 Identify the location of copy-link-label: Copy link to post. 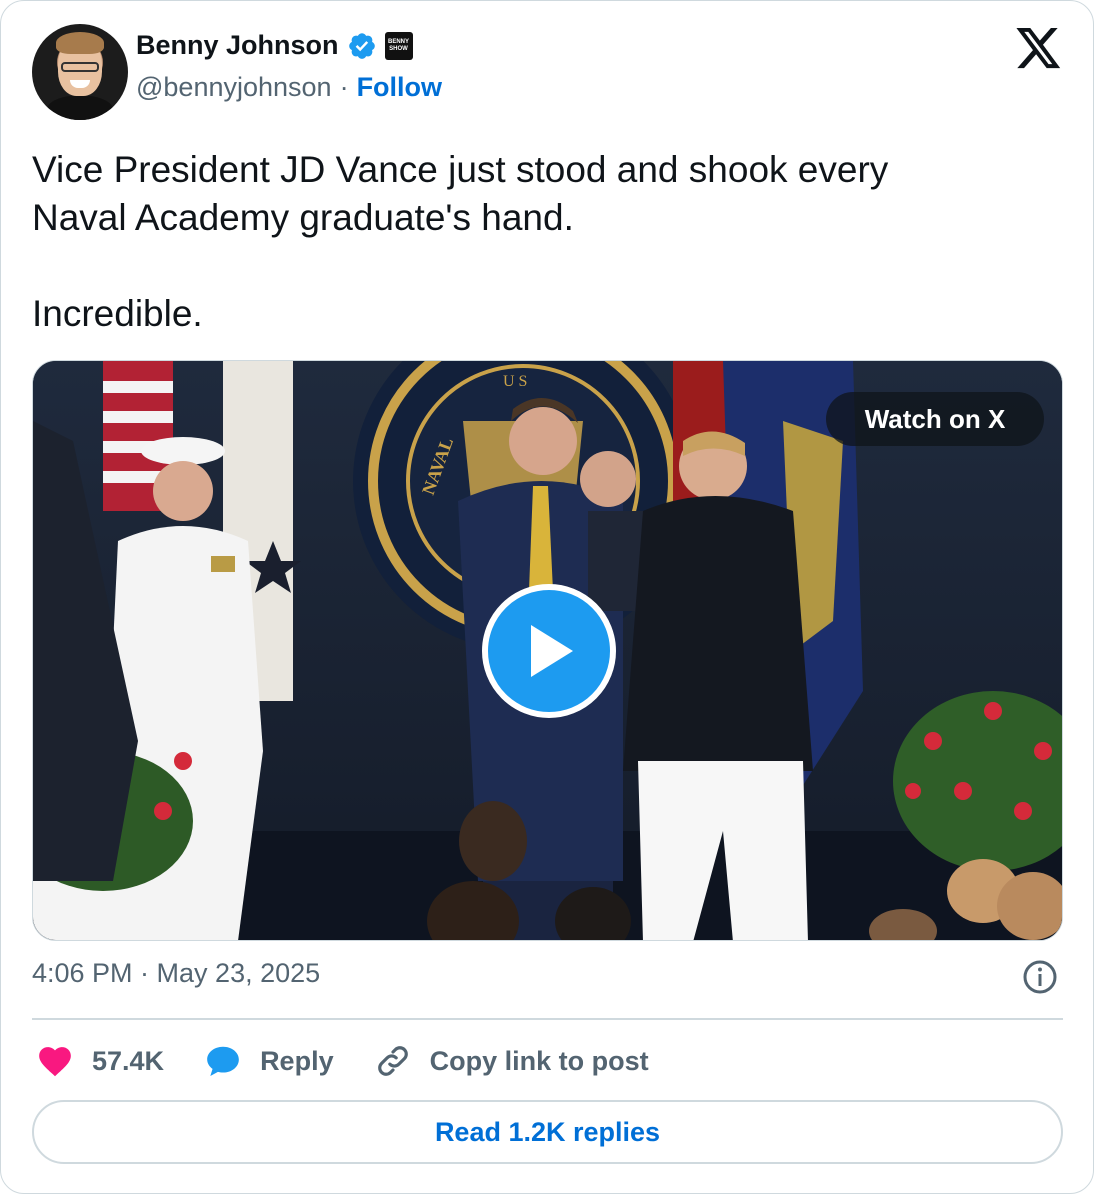
(539, 1060).